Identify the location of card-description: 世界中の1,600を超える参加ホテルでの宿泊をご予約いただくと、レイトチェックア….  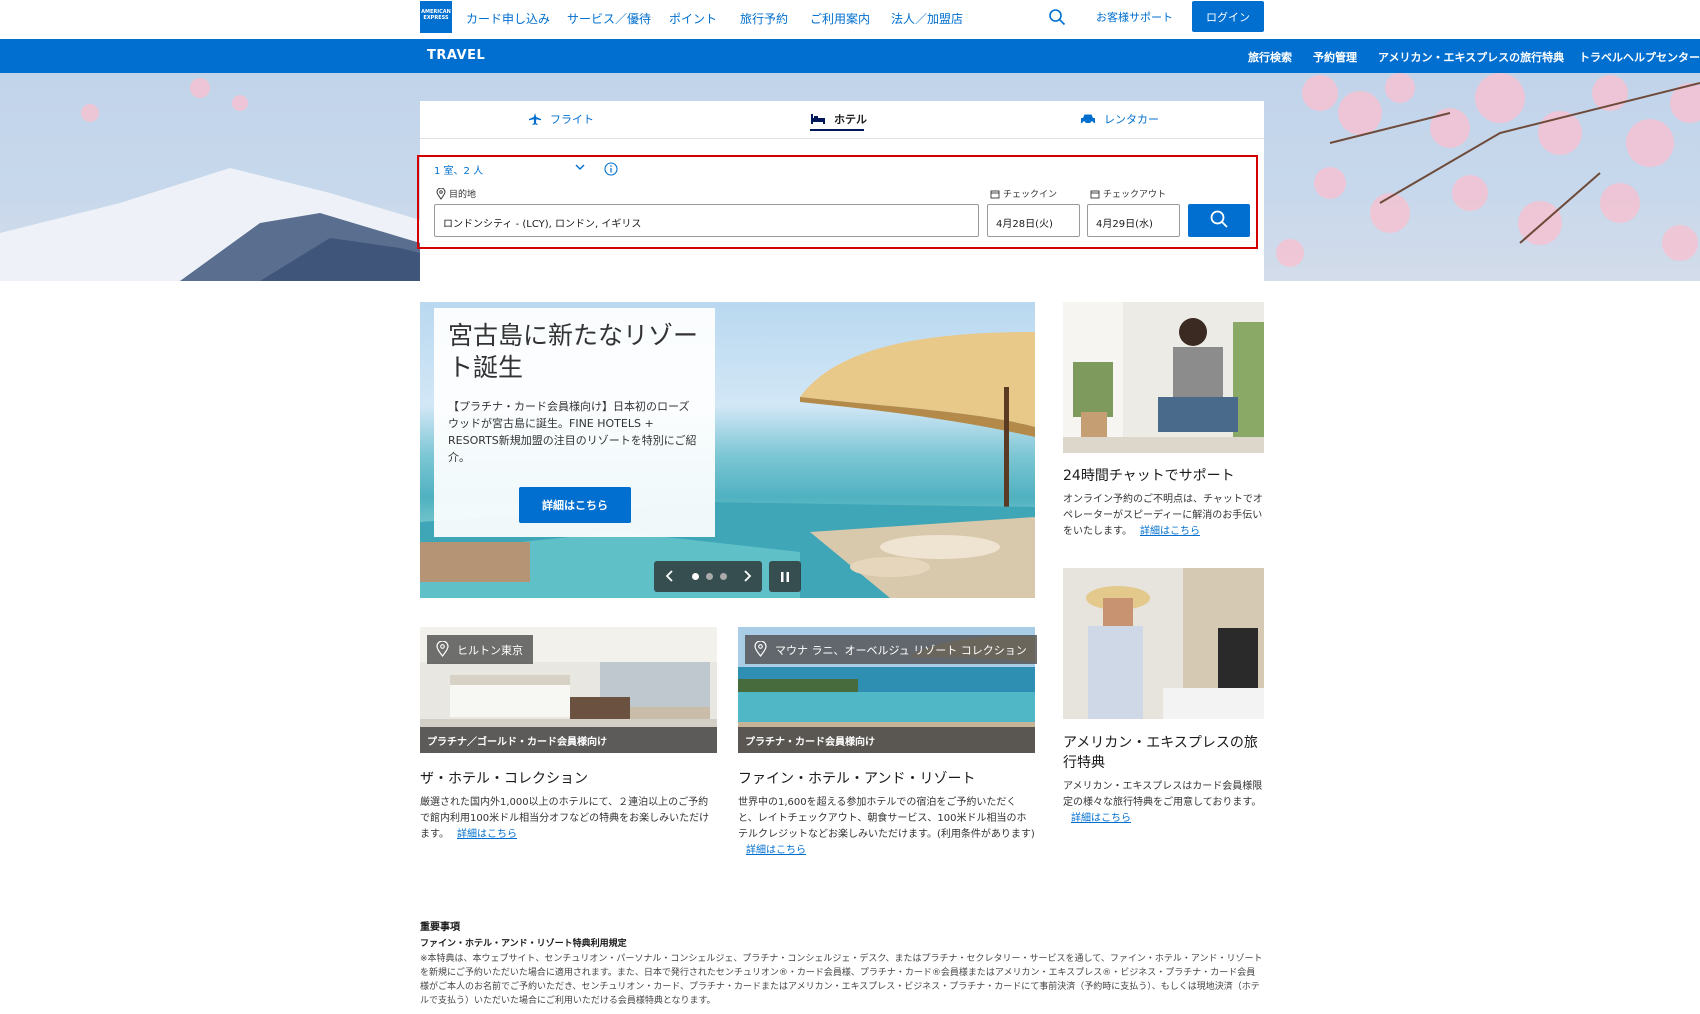
(886, 826).